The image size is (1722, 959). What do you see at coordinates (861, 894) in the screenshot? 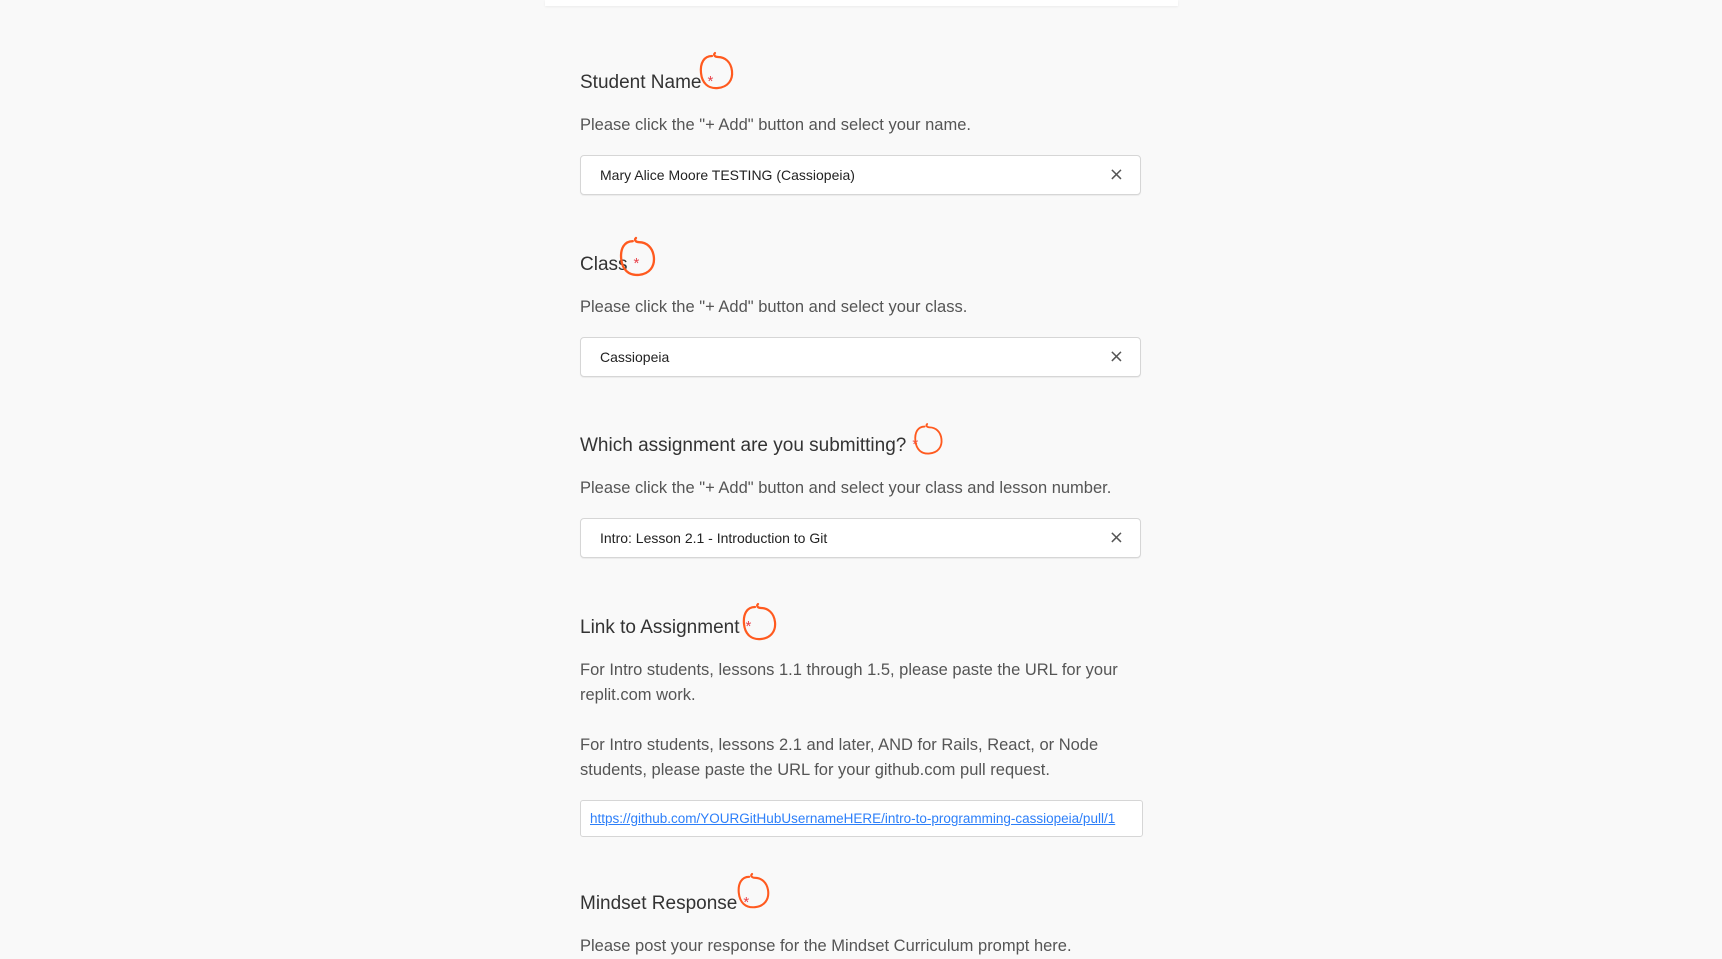
I see `field-label: Mindset Response *` at bounding box center [861, 894].